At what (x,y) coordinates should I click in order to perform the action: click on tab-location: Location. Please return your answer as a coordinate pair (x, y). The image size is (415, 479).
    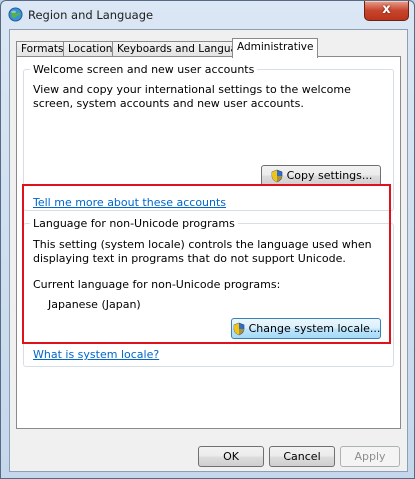
    Looking at the image, I should click on (90, 49).